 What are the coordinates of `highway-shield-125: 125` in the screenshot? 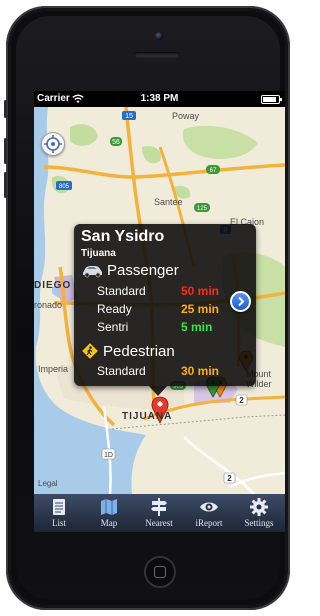 It's located at (202, 207).